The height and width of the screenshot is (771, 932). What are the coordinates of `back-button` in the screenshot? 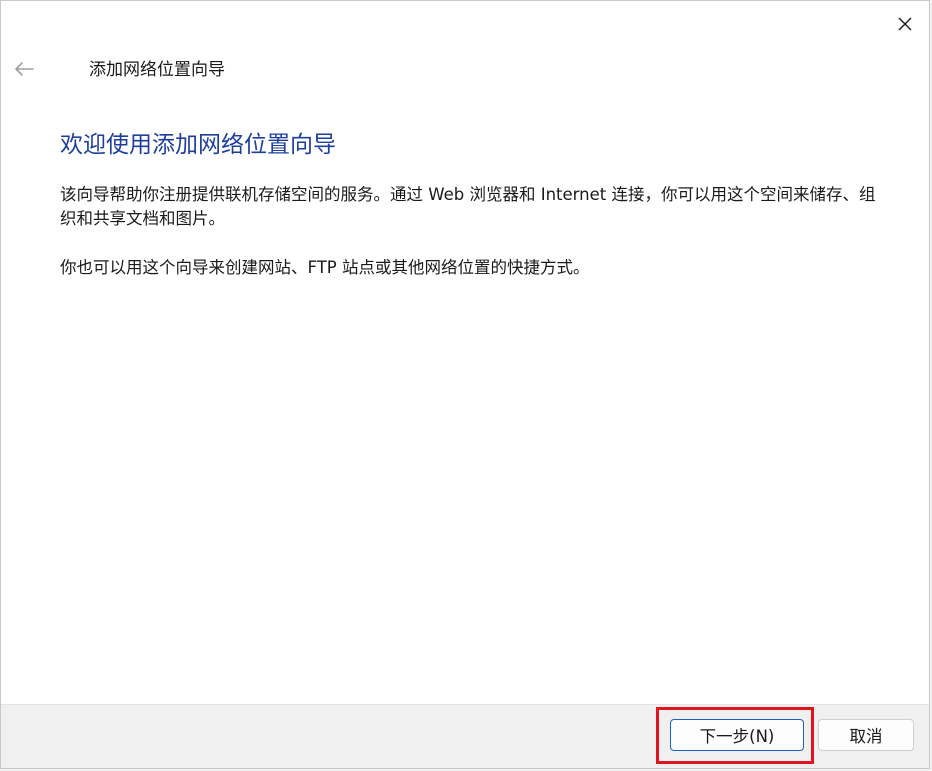 It's located at (24, 69).